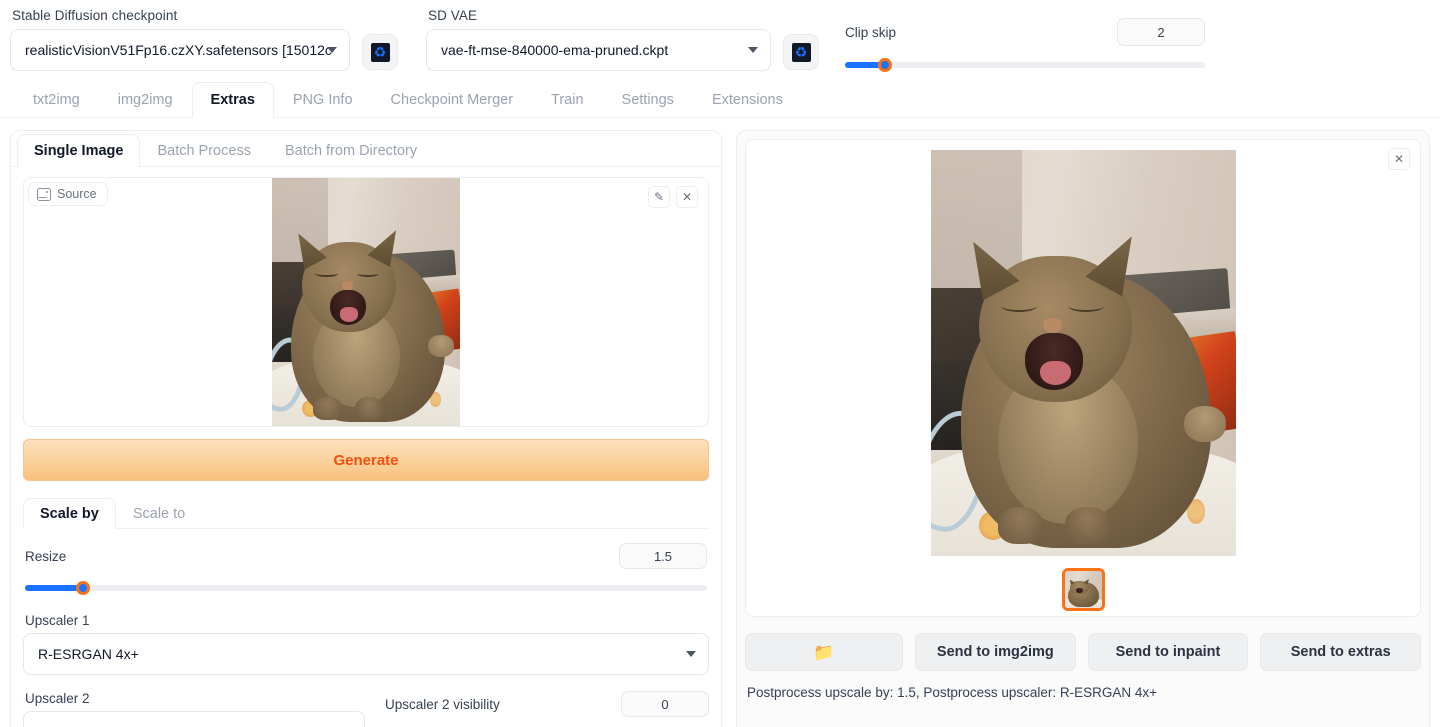  Describe the element at coordinates (366, 563) in the screenshot. I see `resize-control: Resize 1.5` at that location.